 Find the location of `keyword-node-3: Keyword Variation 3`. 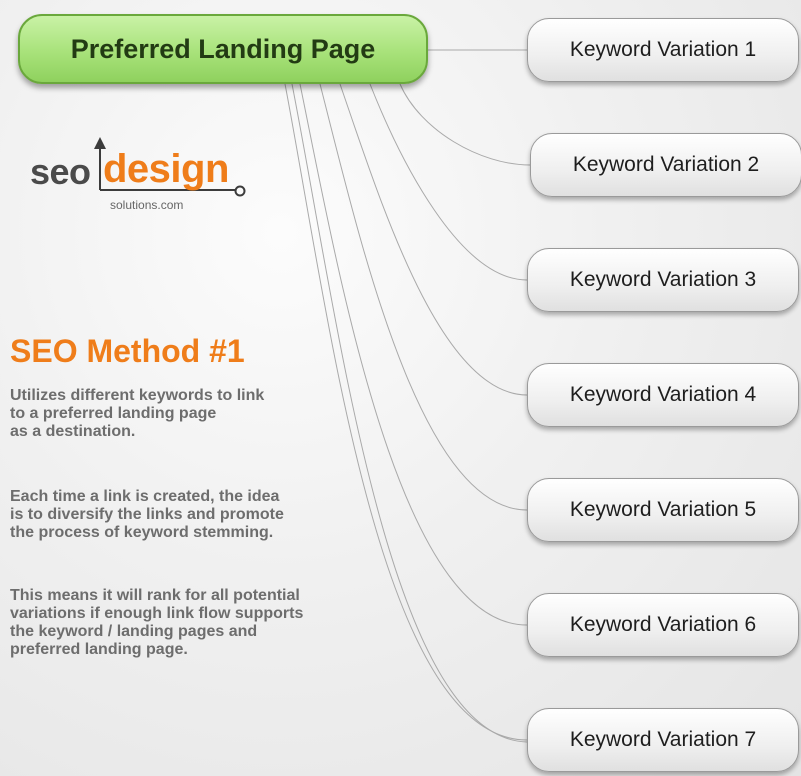

keyword-node-3: Keyword Variation 3 is located at coordinates (663, 280).